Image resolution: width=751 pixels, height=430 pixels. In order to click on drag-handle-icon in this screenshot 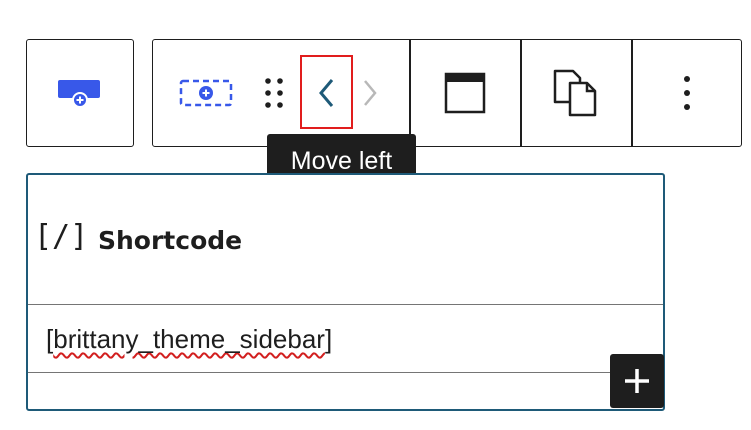, I will do `click(274, 93)`.